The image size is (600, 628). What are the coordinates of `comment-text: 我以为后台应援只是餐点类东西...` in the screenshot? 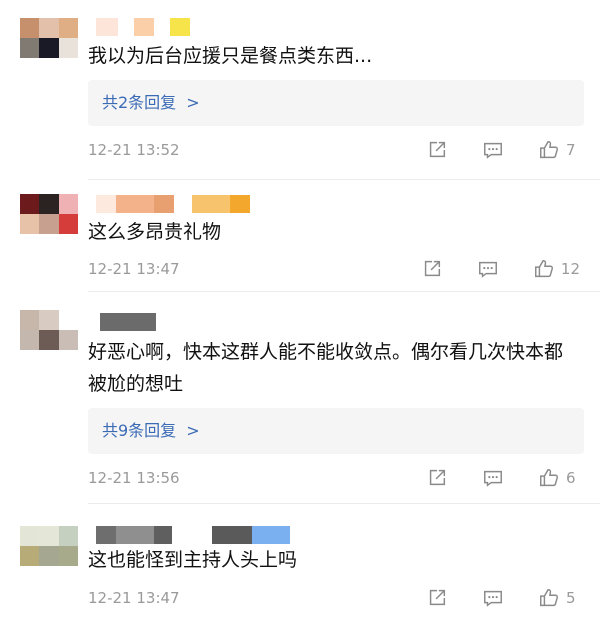 It's located at (230, 56).